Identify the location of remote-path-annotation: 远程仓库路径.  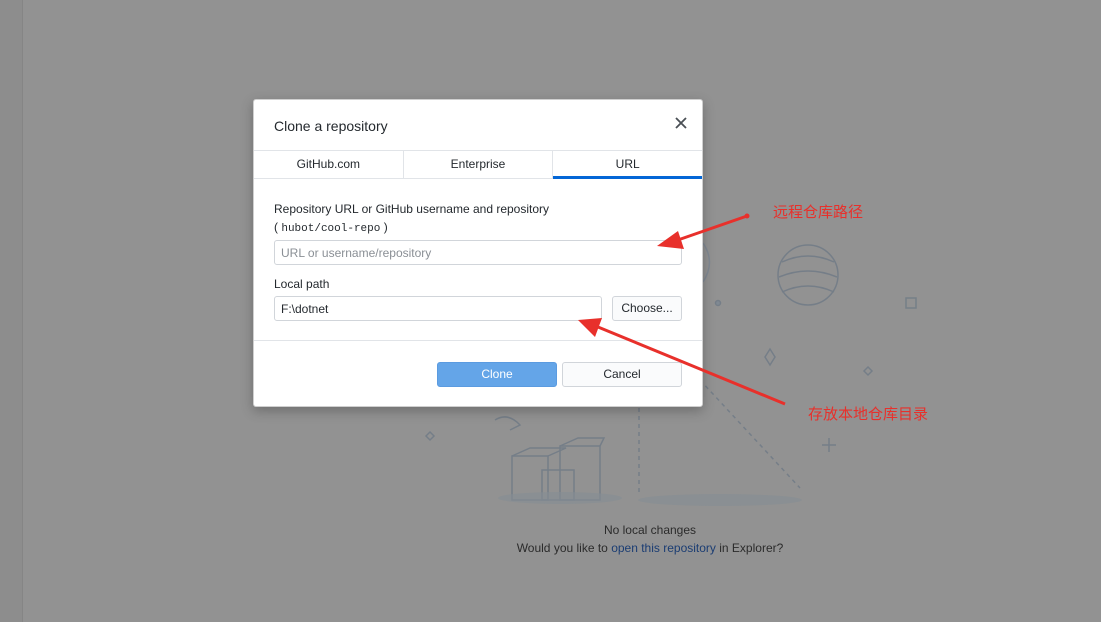
(818, 212).